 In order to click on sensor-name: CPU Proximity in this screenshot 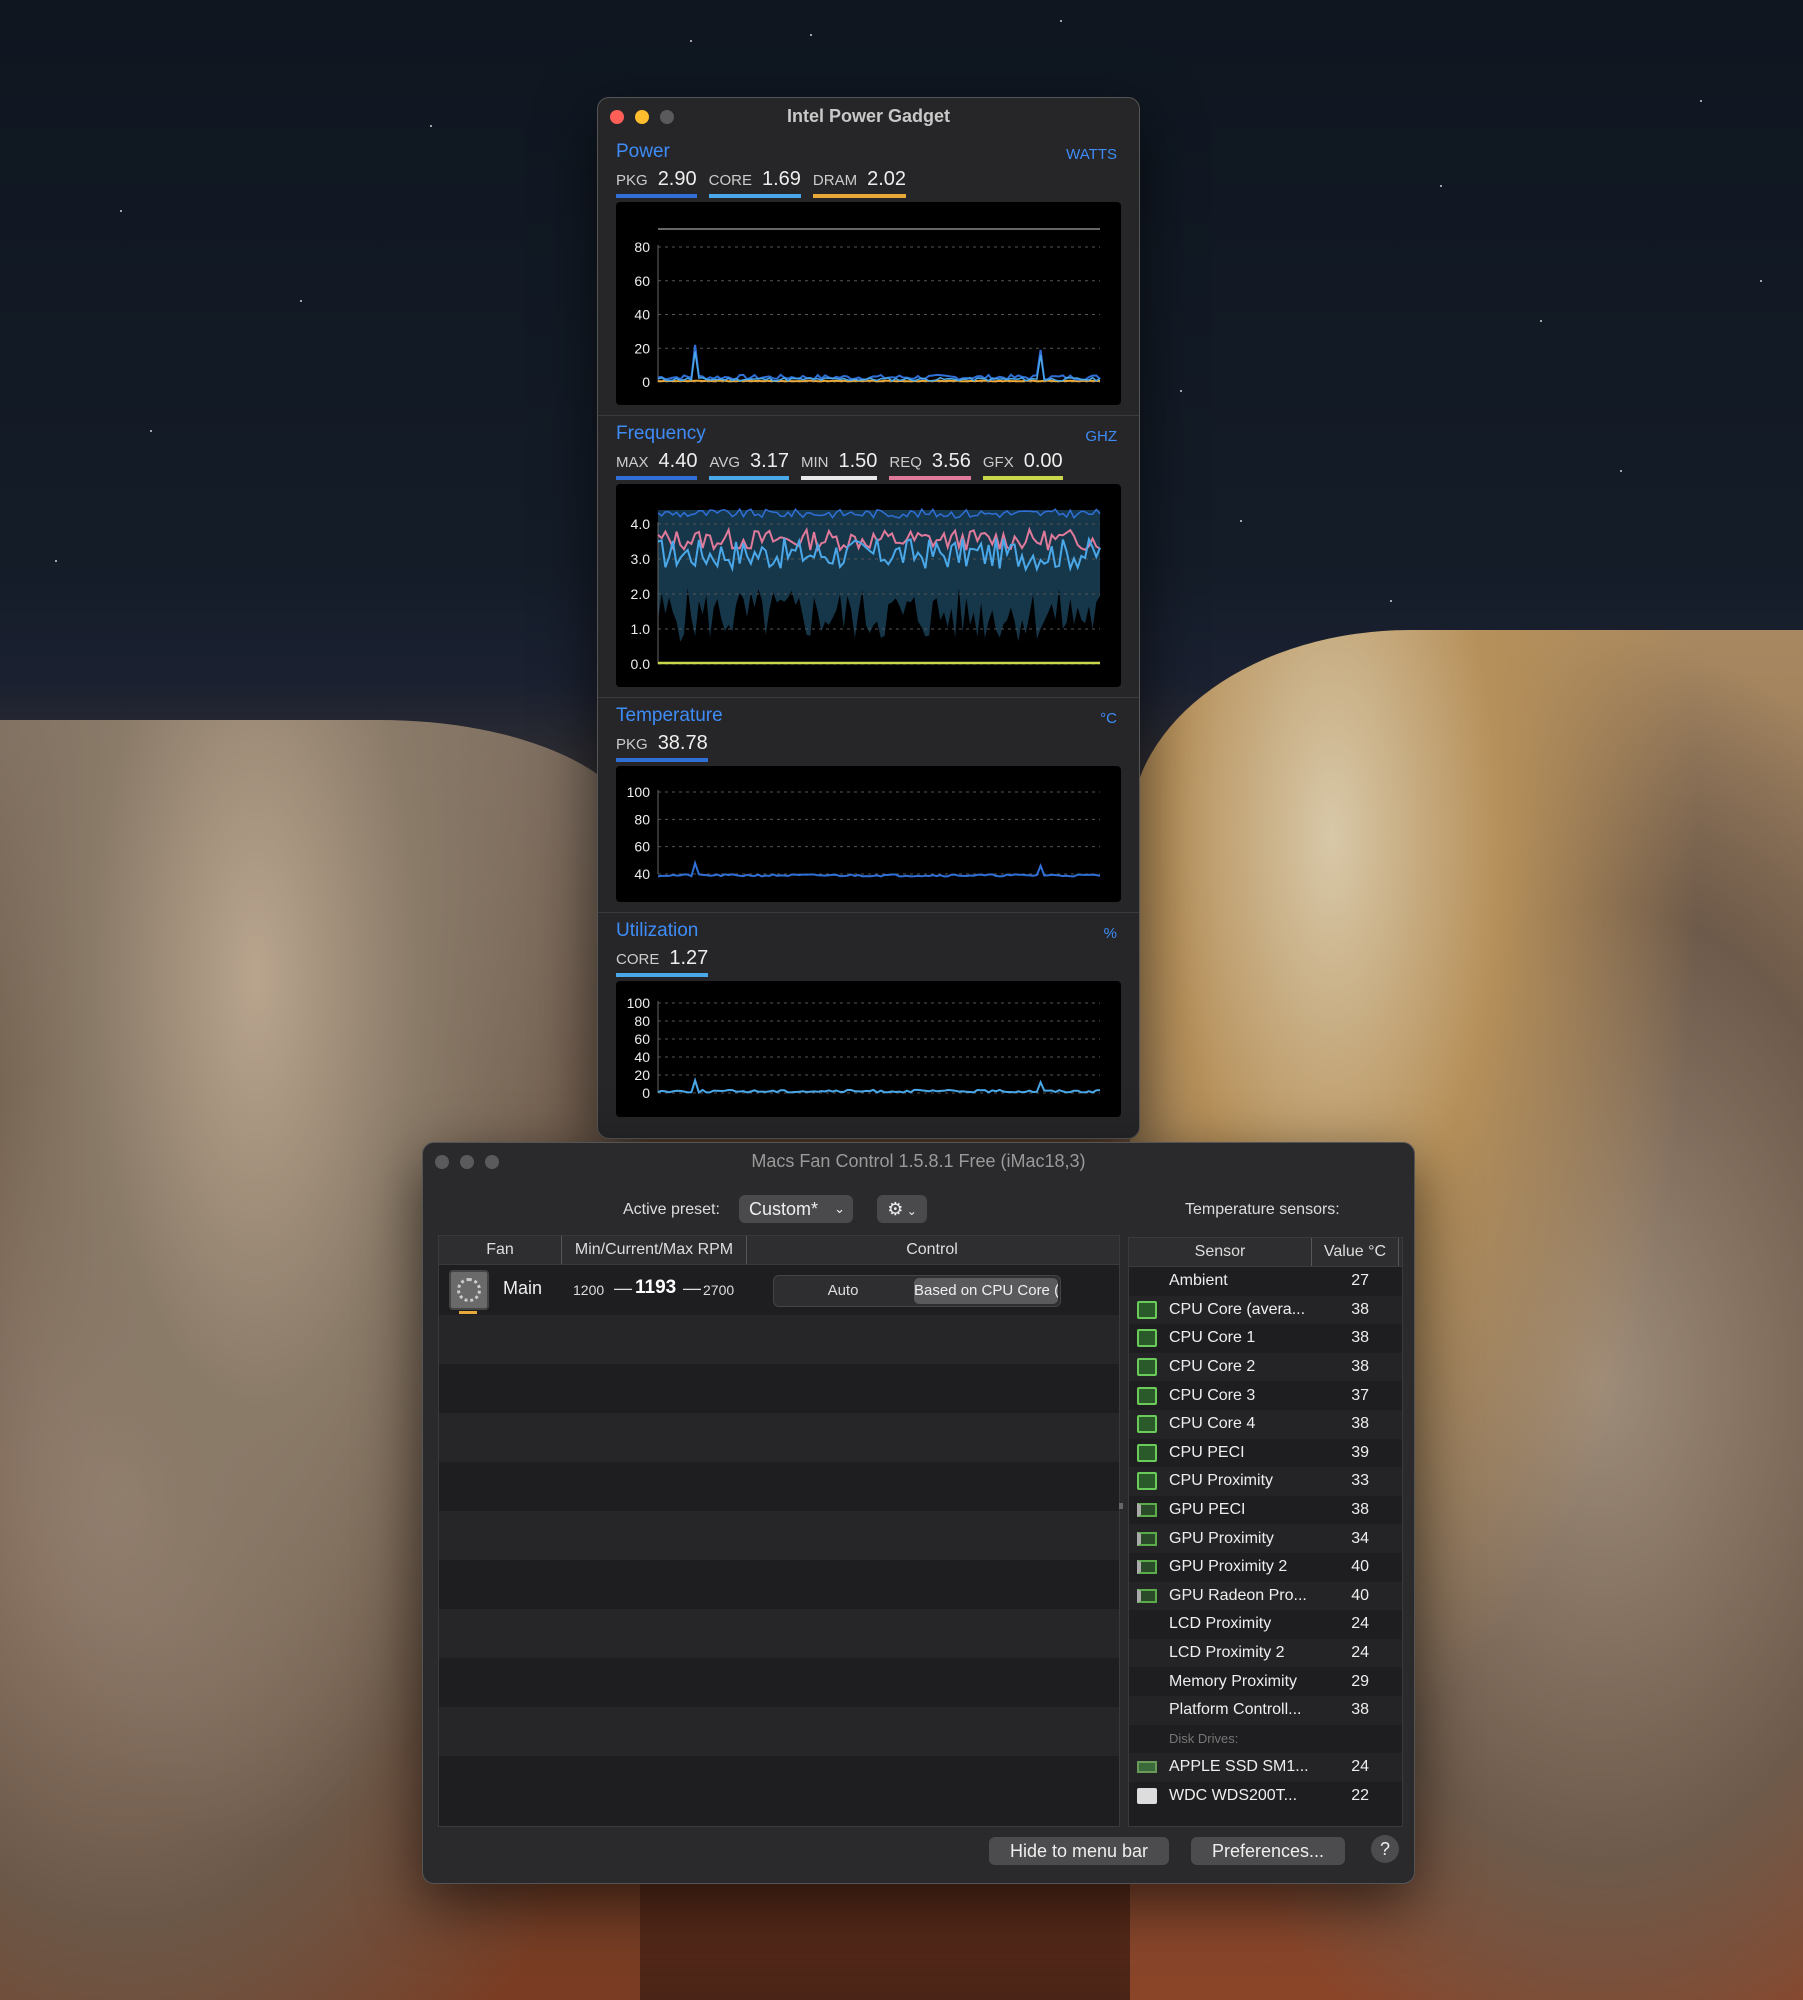, I will do `click(1221, 1481)`.